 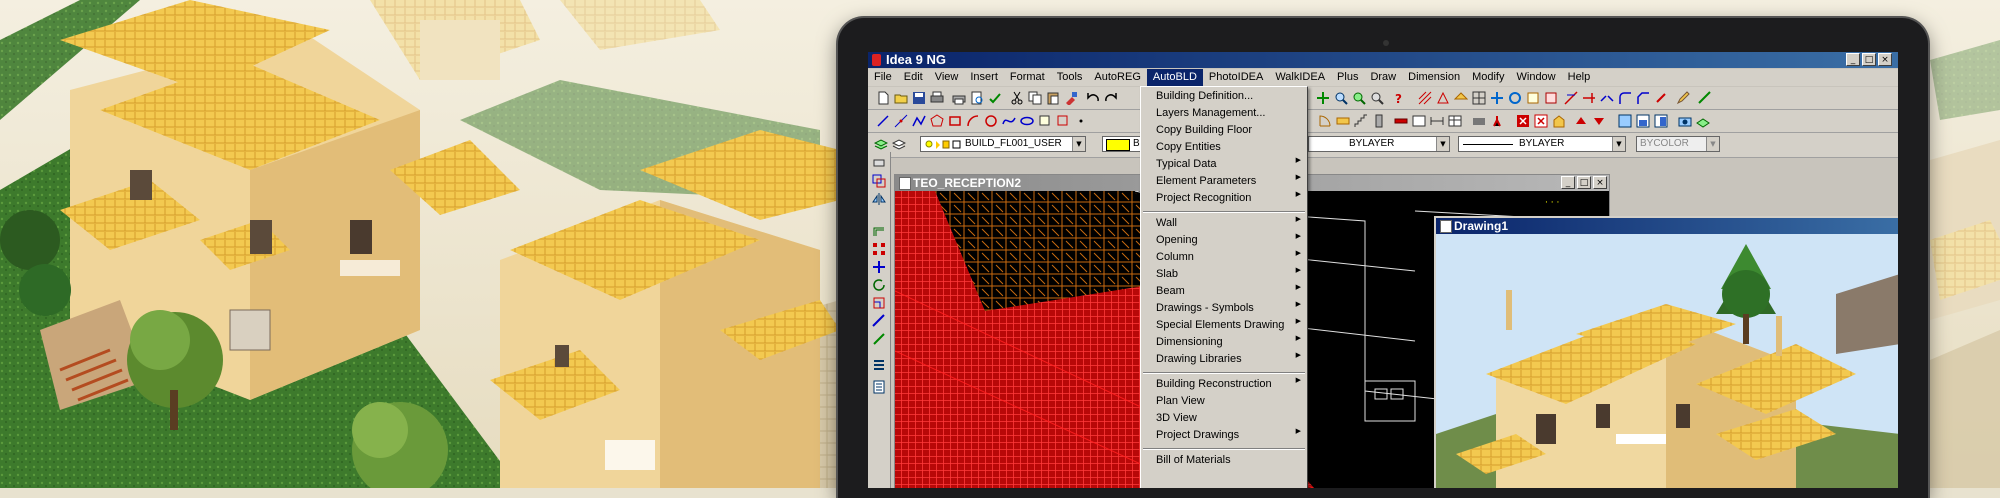 What do you see at coordinates (1683, 98) in the screenshot?
I see `pencil-icon` at bounding box center [1683, 98].